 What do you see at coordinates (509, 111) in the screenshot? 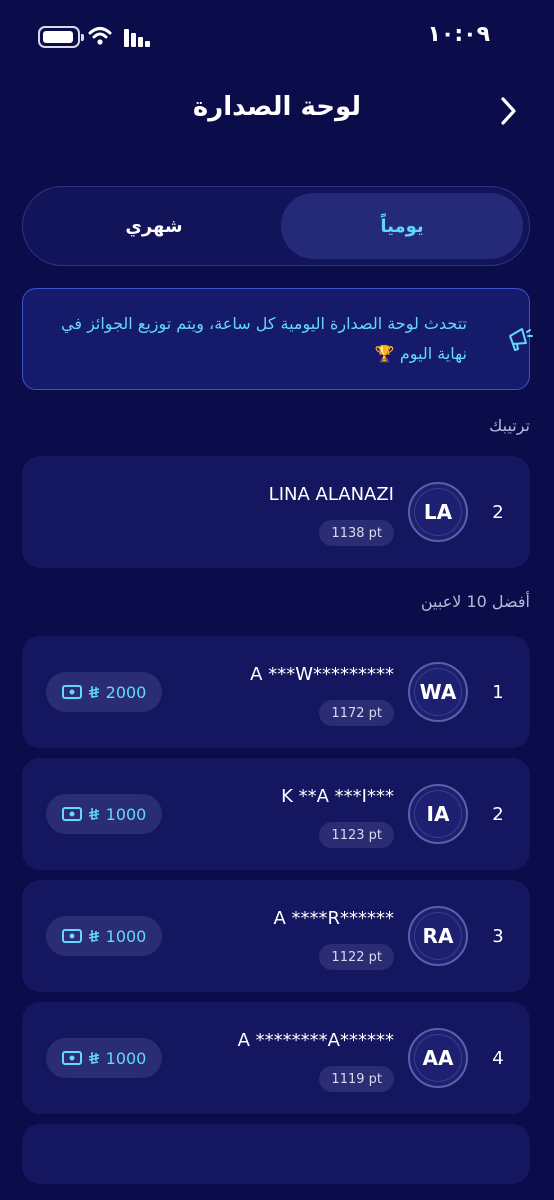
I see `chevron-right-icon` at bounding box center [509, 111].